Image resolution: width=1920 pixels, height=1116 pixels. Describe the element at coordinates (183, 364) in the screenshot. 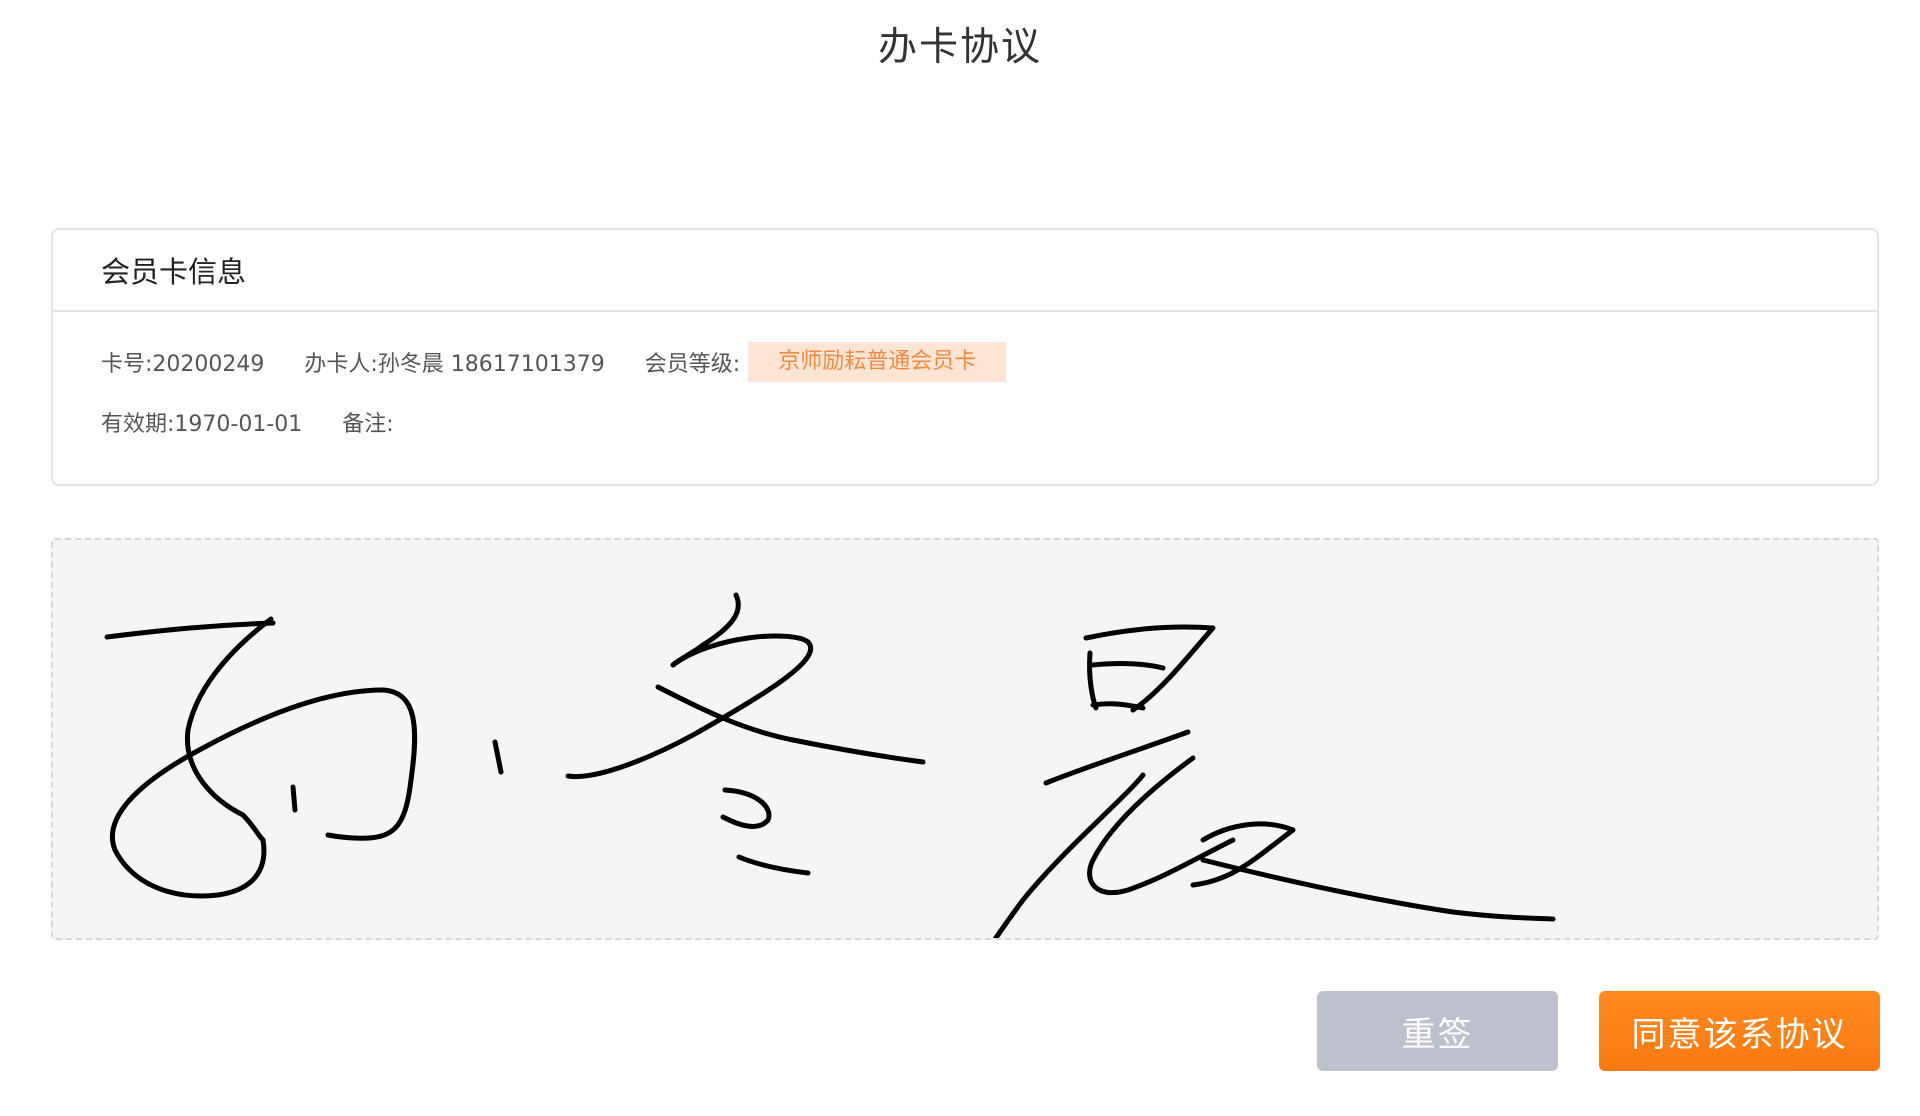

I see `card-number: 卡号:20200249` at that location.